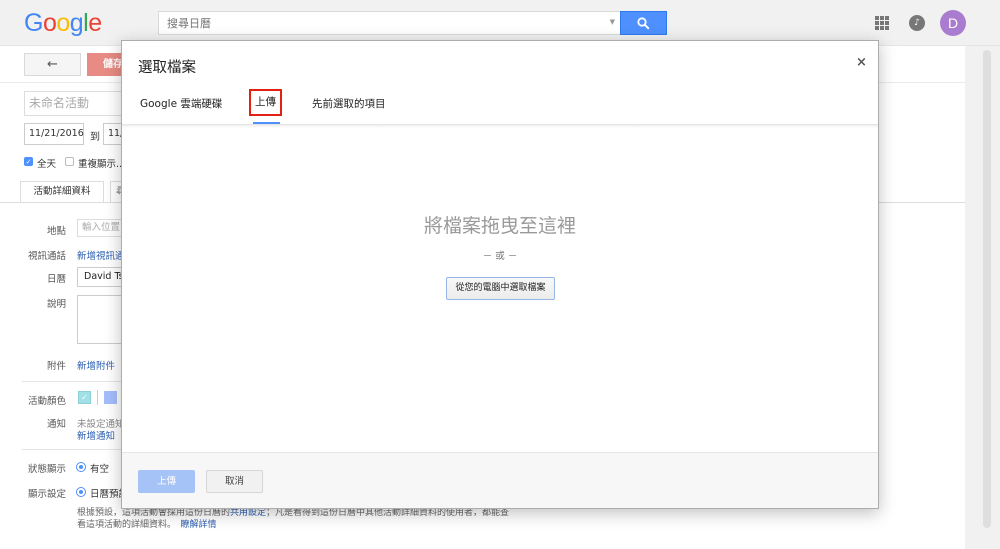  I want to click on visibility-default-label: 日曆預設, so click(106, 494).